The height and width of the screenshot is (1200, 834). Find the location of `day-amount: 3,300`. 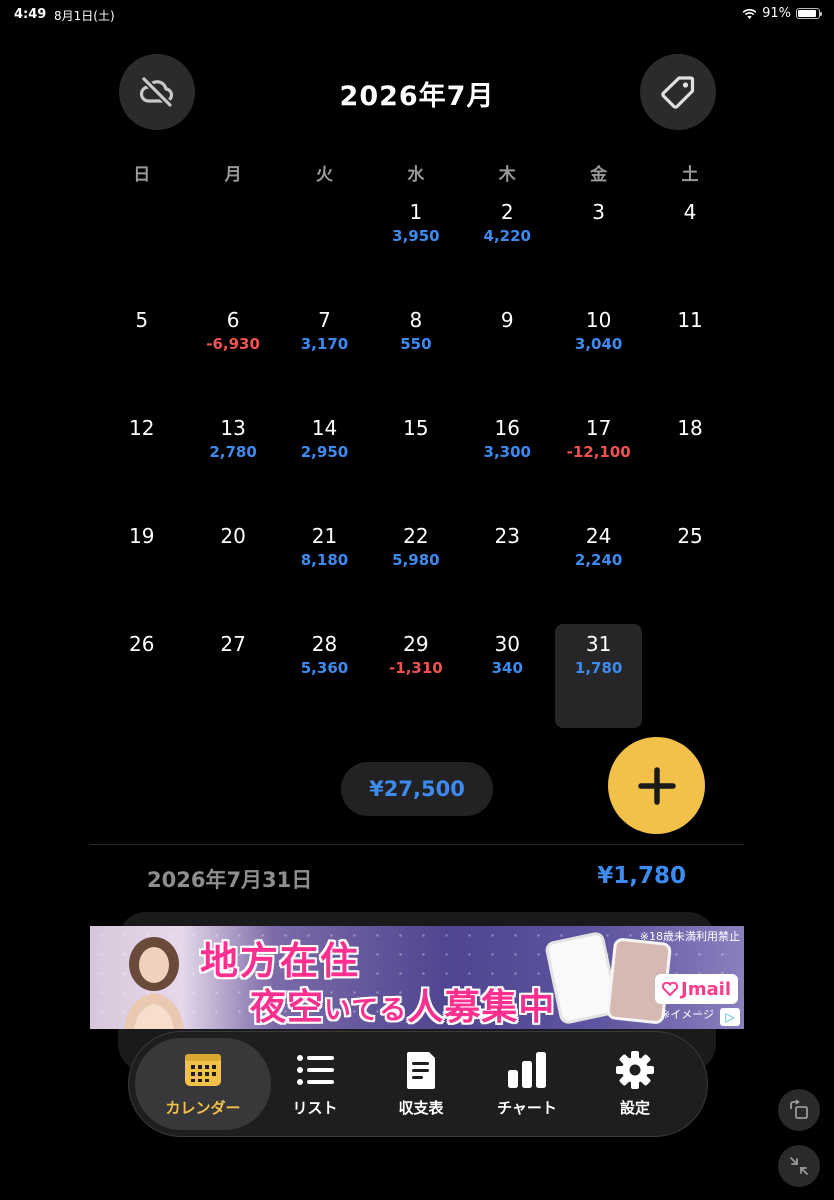

day-amount: 3,300 is located at coordinates (507, 452).